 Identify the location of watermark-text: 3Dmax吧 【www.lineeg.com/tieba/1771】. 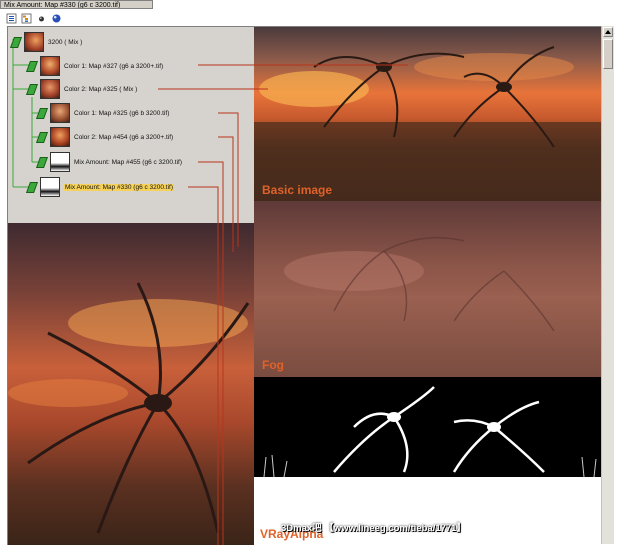
(373, 528).